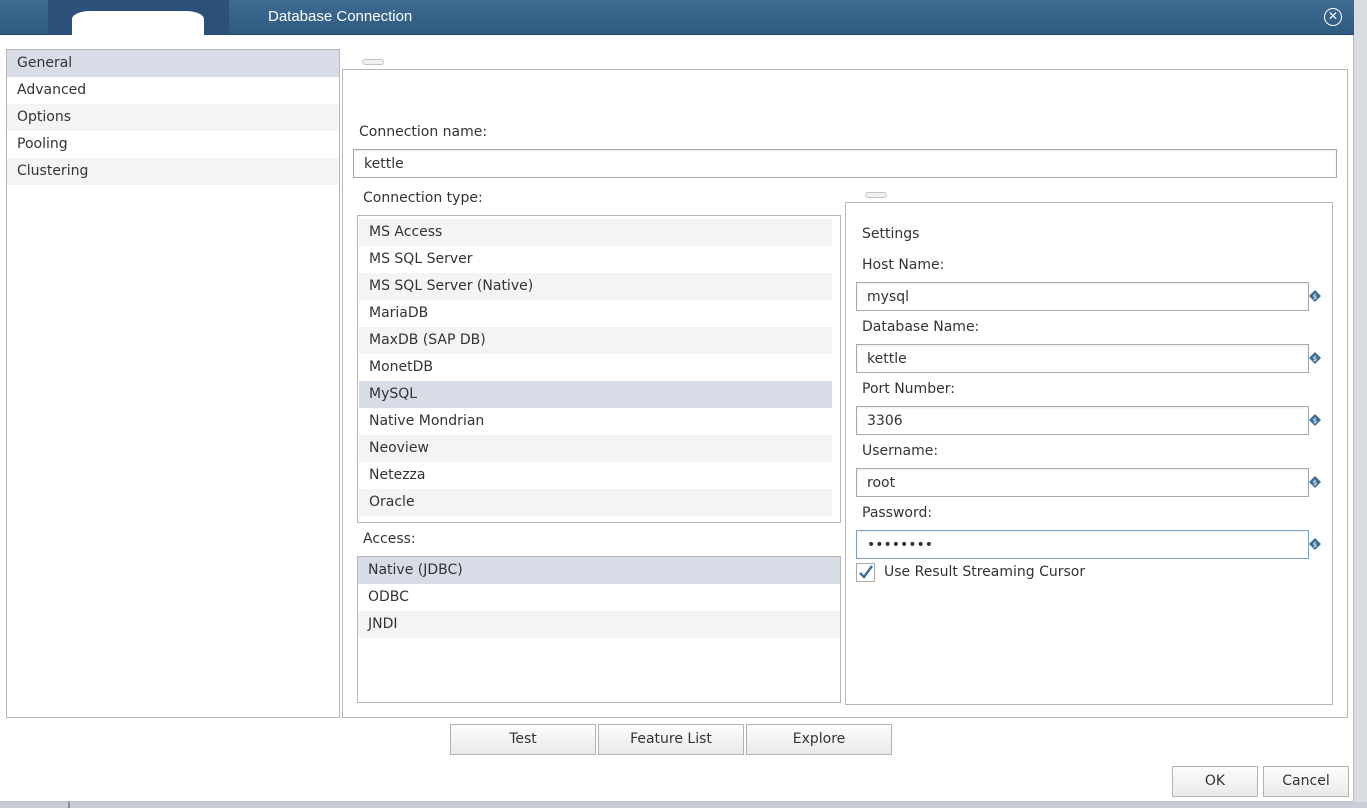  What do you see at coordinates (173, 171) in the screenshot?
I see `sidebar-item-clustering: Clustering` at bounding box center [173, 171].